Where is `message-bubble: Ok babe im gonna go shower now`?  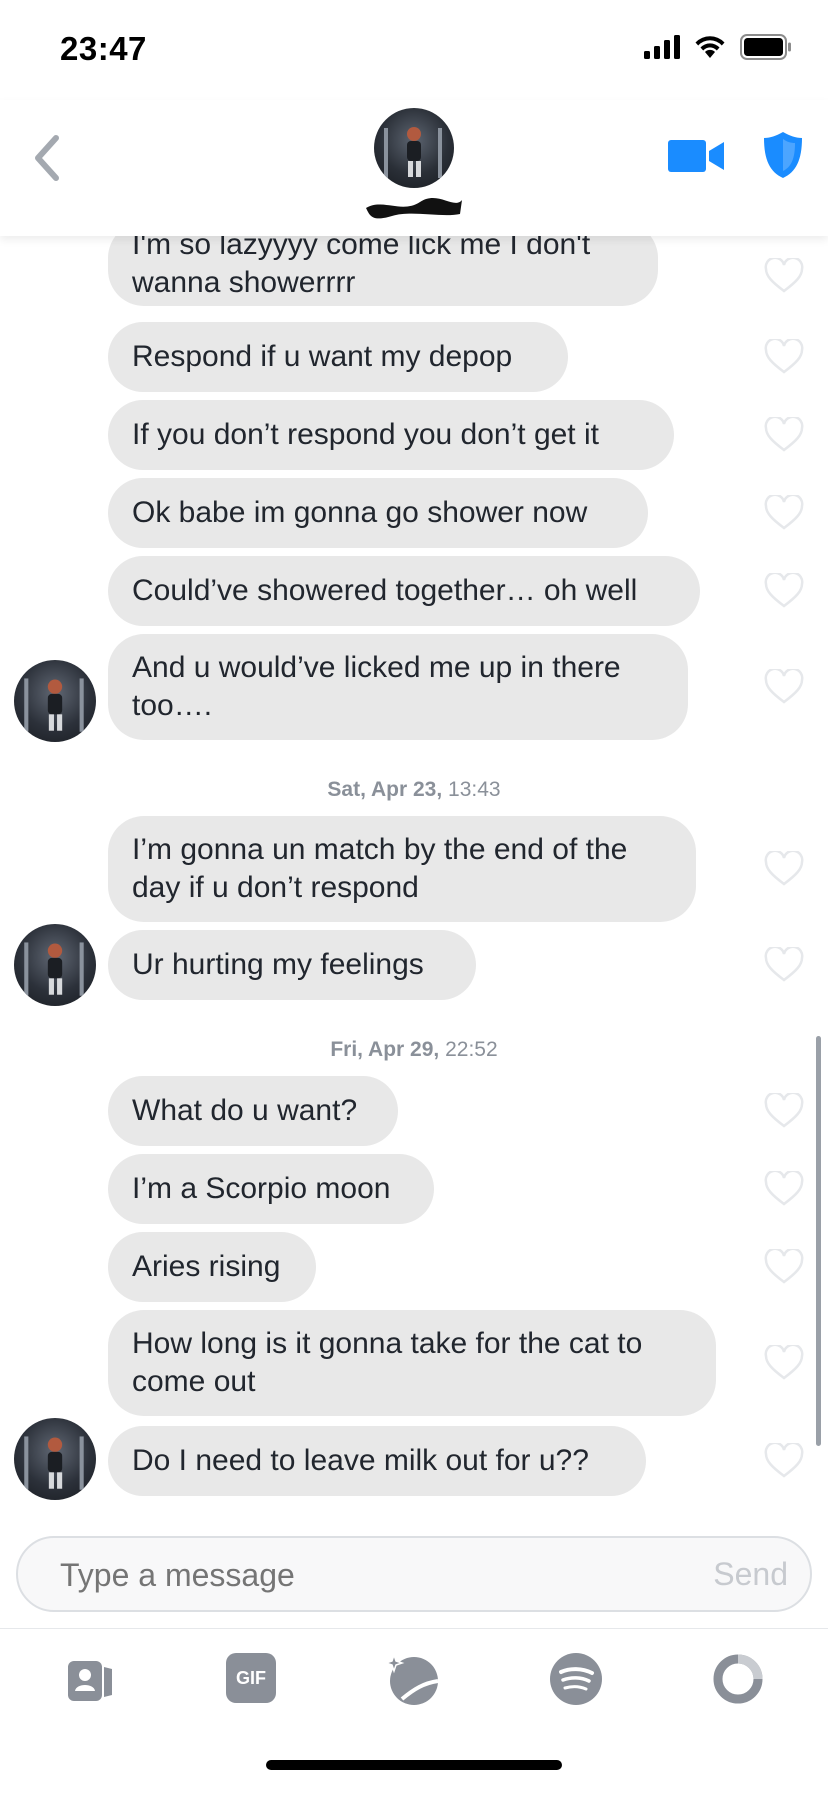 message-bubble: Ok babe im gonna go shower now is located at coordinates (378, 513).